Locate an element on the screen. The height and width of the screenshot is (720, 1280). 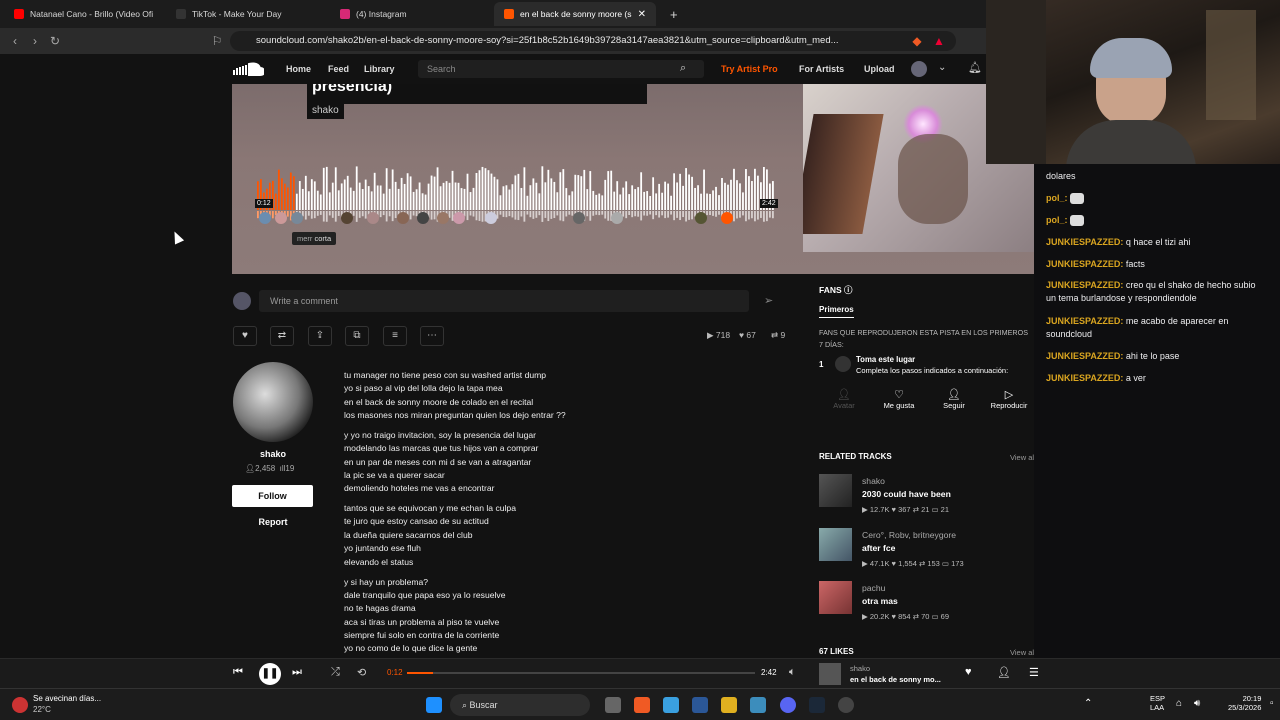
queue-icon: ☰ is located at coordinates (1034, 672).